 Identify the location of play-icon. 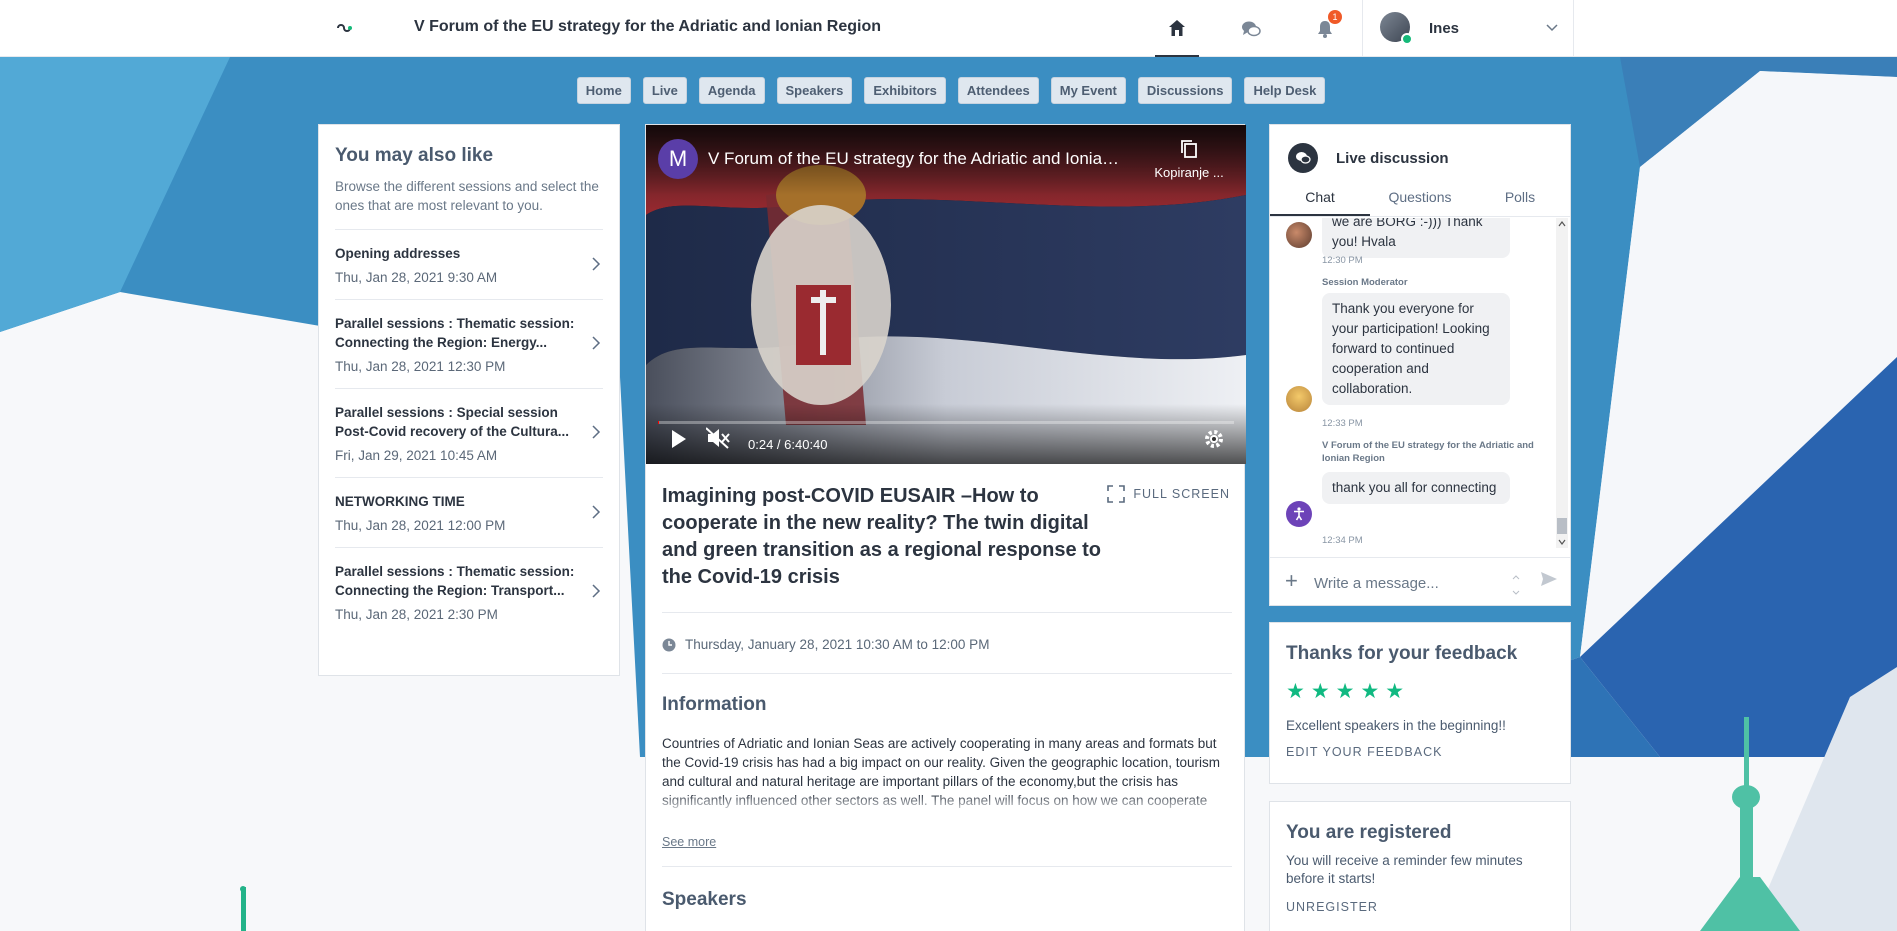
(679, 439).